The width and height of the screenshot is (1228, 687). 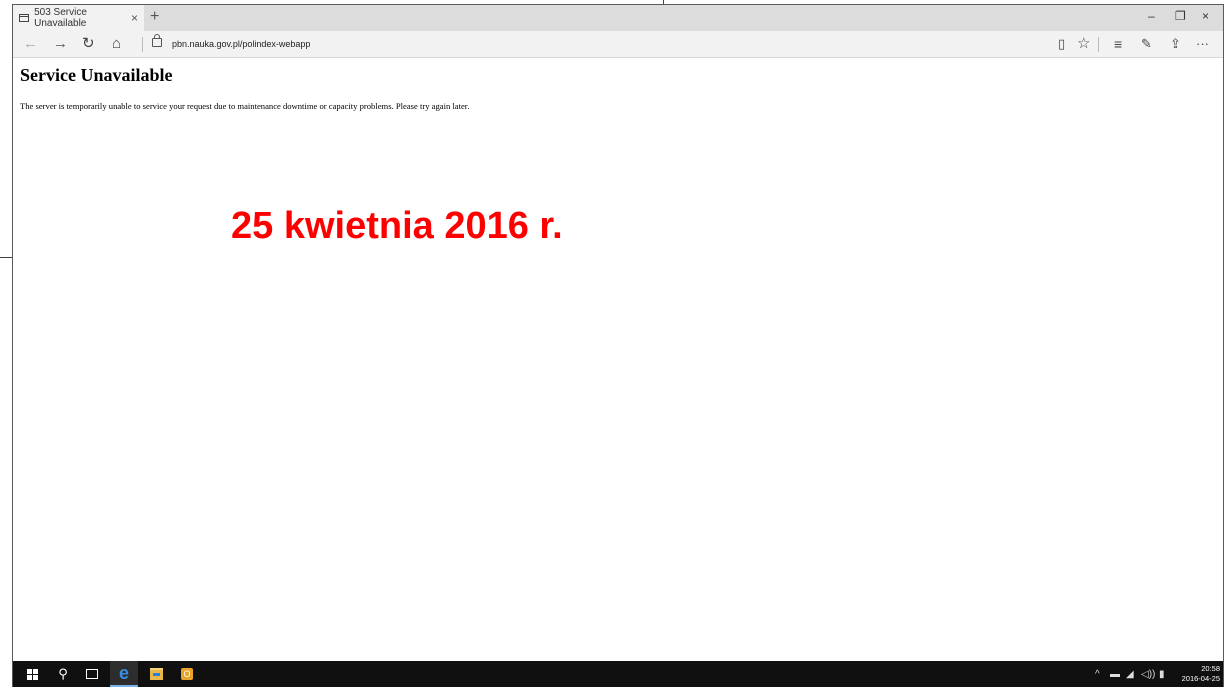 What do you see at coordinates (1162, 674) in the screenshot?
I see `action-center-icon: ▮` at bounding box center [1162, 674].